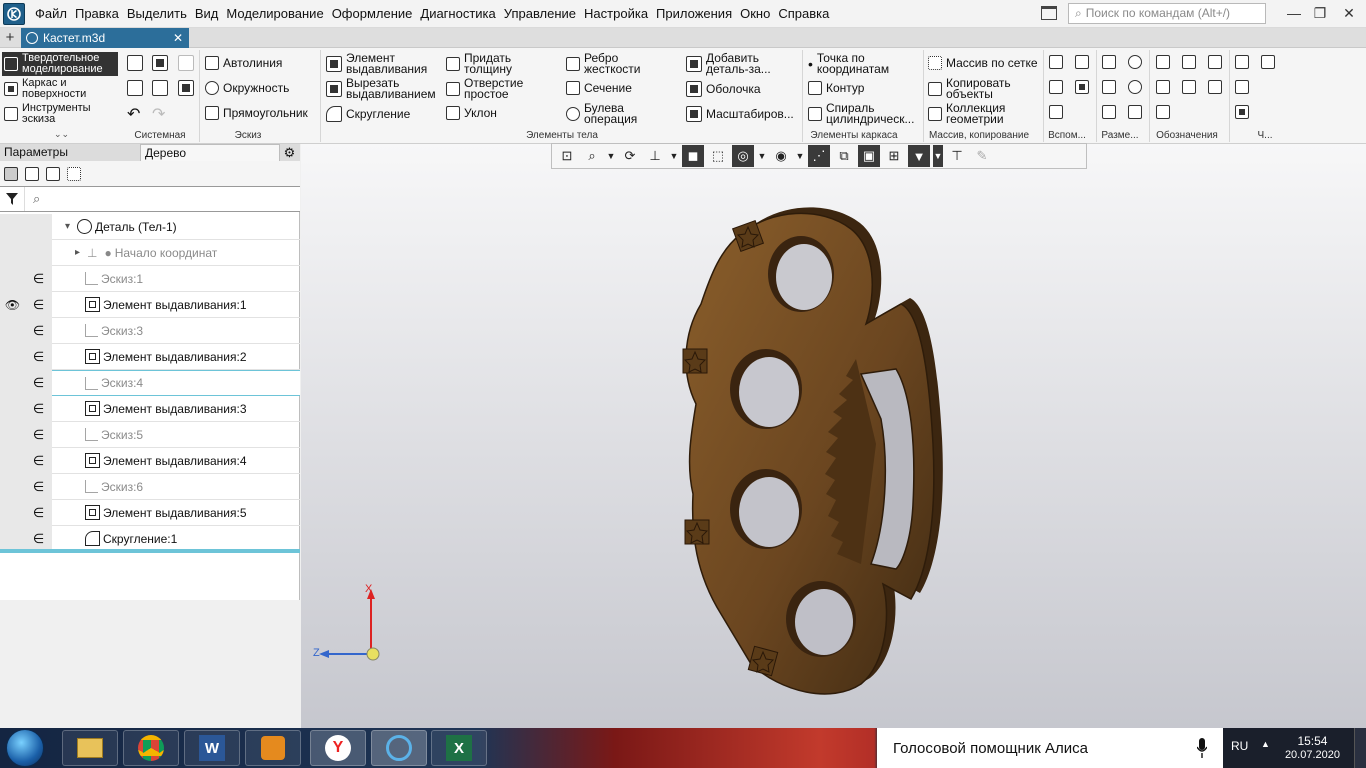 The height and width of the screenshot is (768, 1366). I want to click on visibility-dropdown-chevron-icon: ▼, so click(800, 156).